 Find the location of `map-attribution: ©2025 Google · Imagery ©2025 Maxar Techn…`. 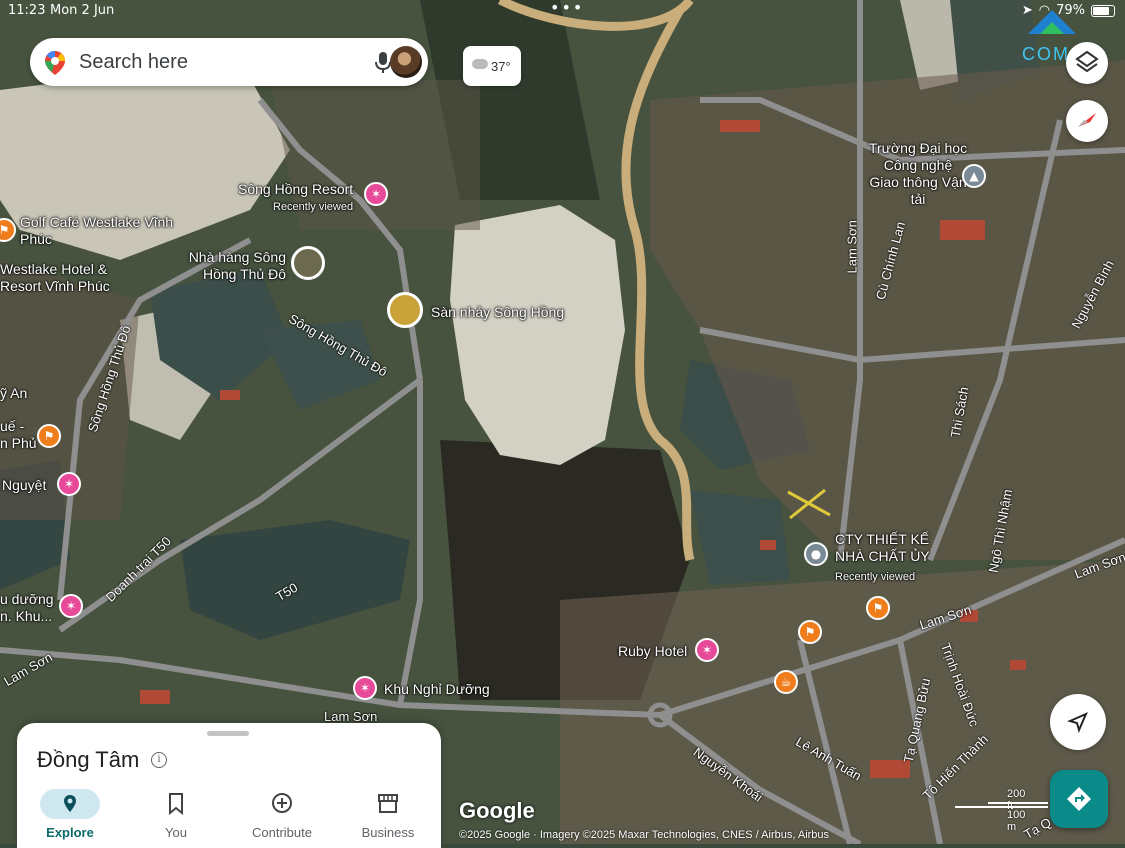

map-attribution: ©2025 Google · Imagery ©2025 Maxar Techn… is located at coordinates (644, 835).